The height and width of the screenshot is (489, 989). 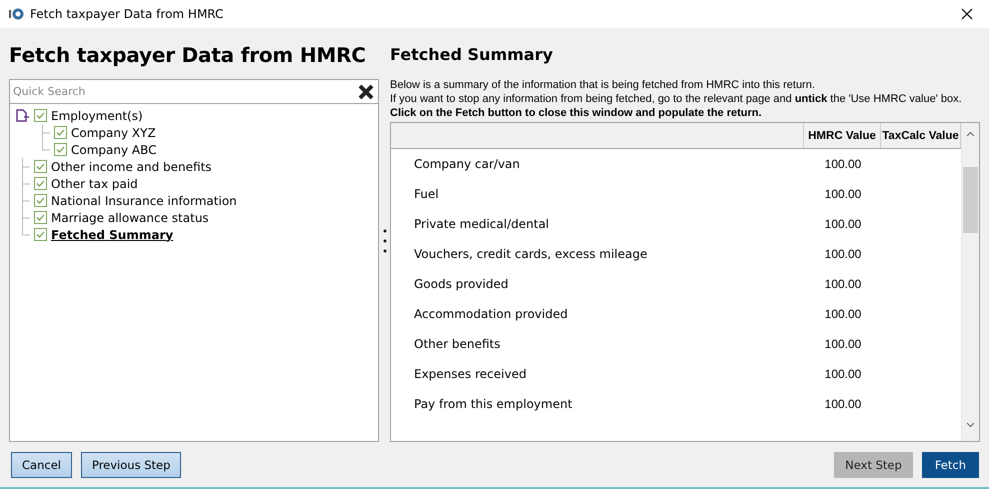 I want to click on search-field: Quick Search, so click(x=194, y=91).